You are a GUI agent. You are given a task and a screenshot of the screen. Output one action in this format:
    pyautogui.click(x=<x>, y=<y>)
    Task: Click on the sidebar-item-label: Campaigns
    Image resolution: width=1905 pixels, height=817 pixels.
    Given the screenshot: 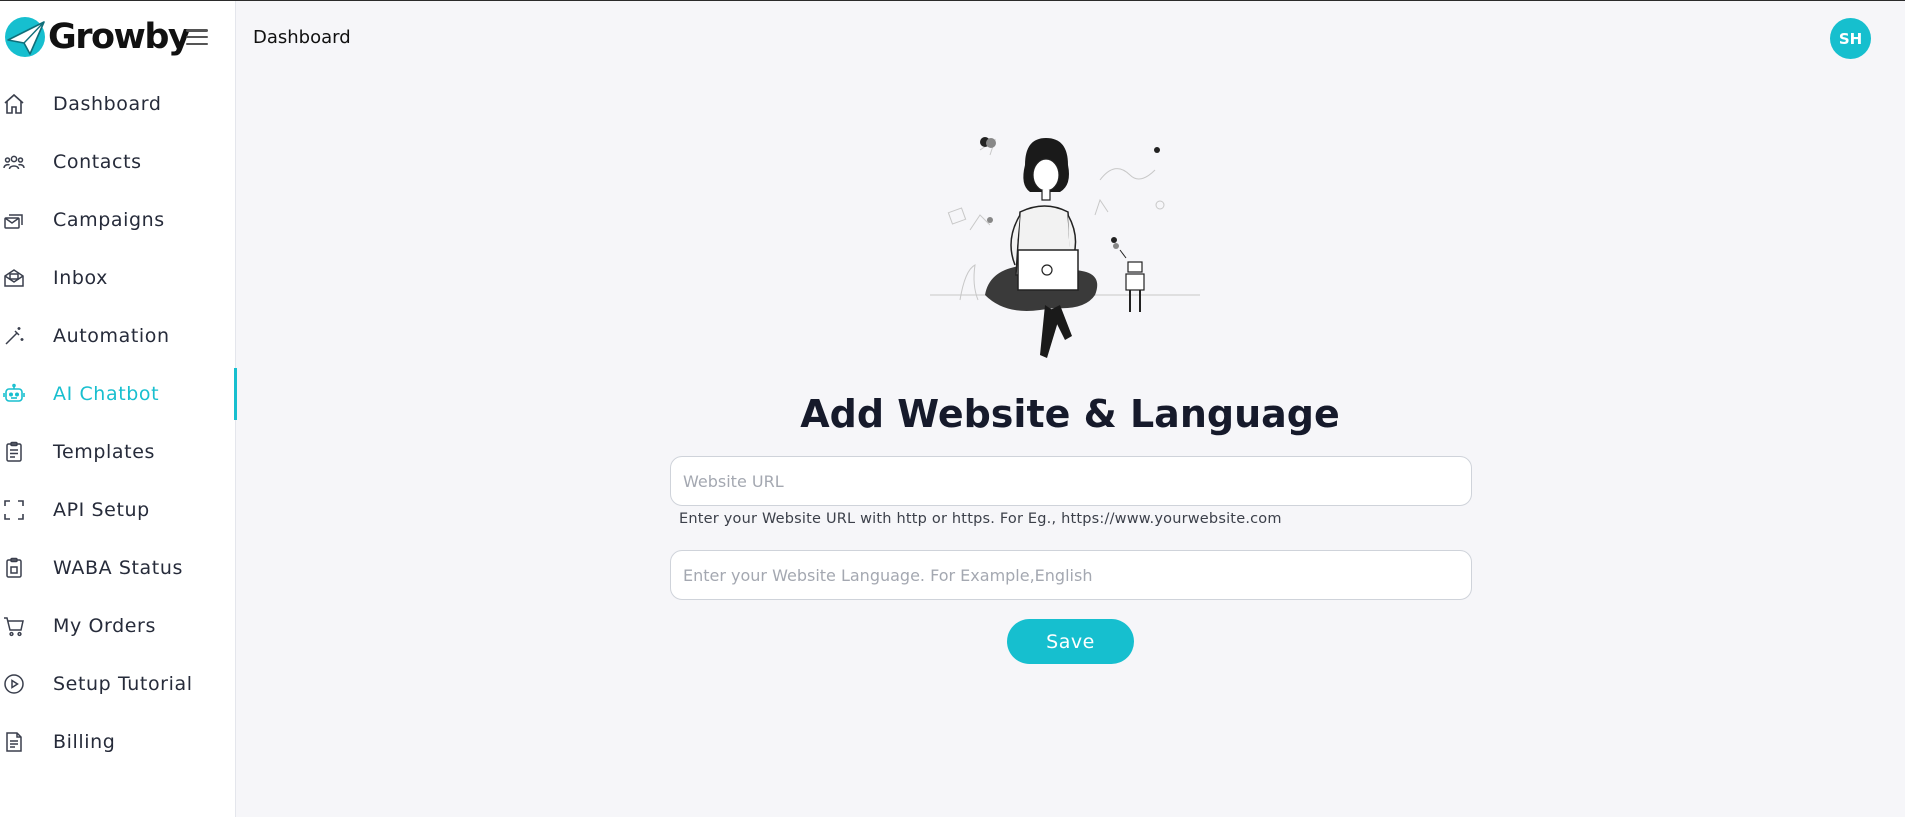 What is the action you would take?
    pyautogui.click(x=109, y=220)
    